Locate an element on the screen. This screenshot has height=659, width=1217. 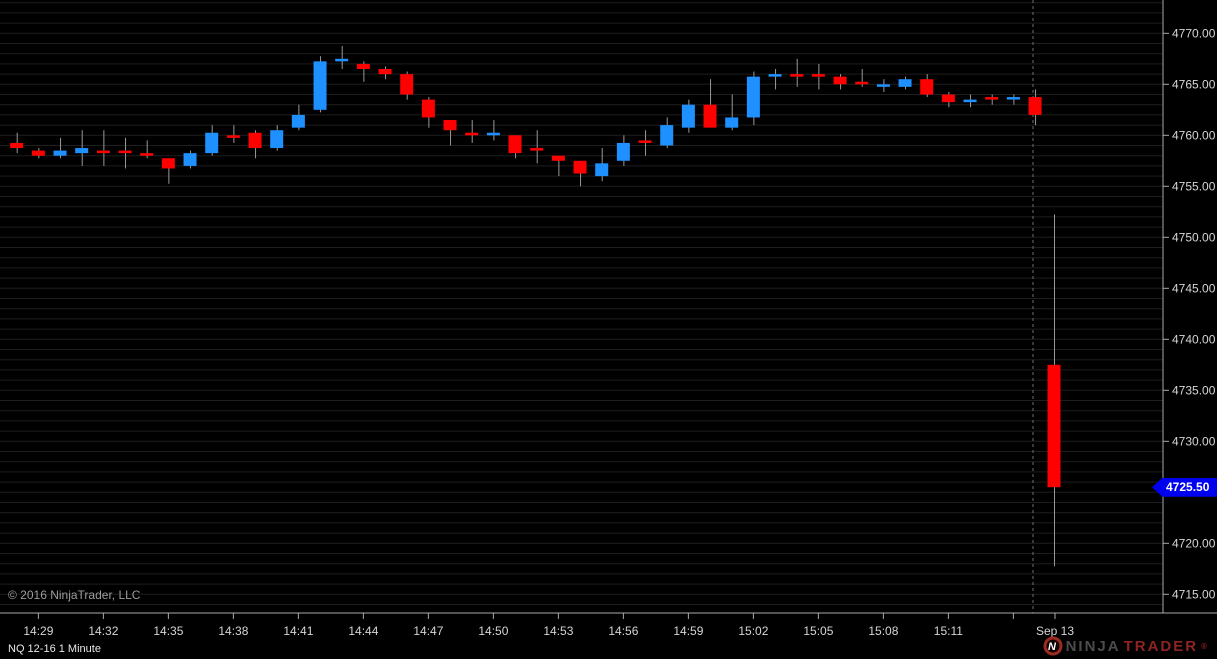
logo-registered-mark: ® is located at coordinates (1204, 646).